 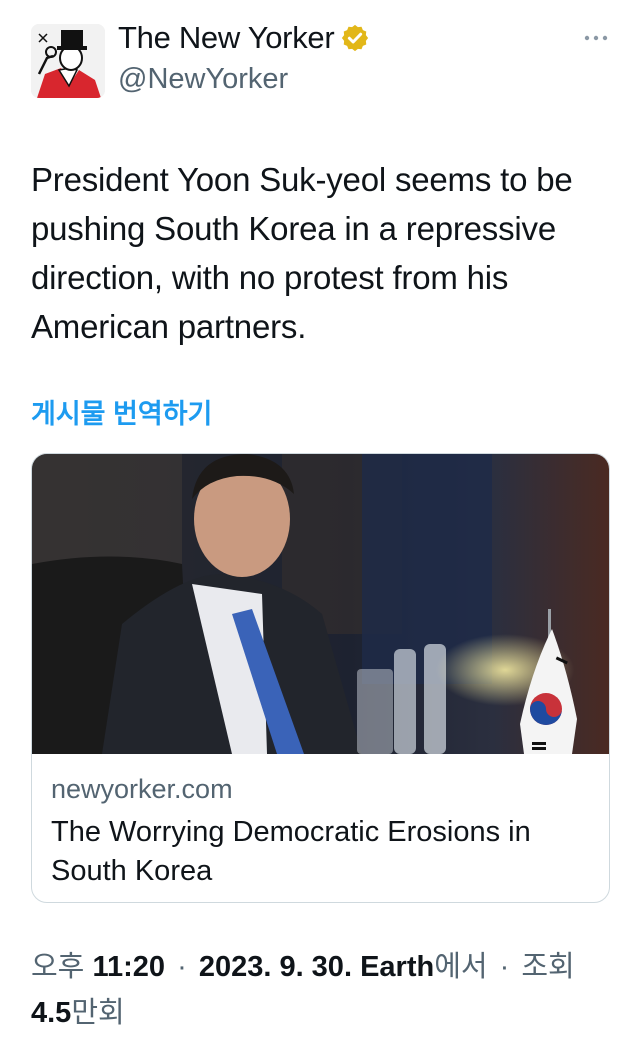 I want to click on author-name-text: The New Yorker, so click(x=226, y=37).